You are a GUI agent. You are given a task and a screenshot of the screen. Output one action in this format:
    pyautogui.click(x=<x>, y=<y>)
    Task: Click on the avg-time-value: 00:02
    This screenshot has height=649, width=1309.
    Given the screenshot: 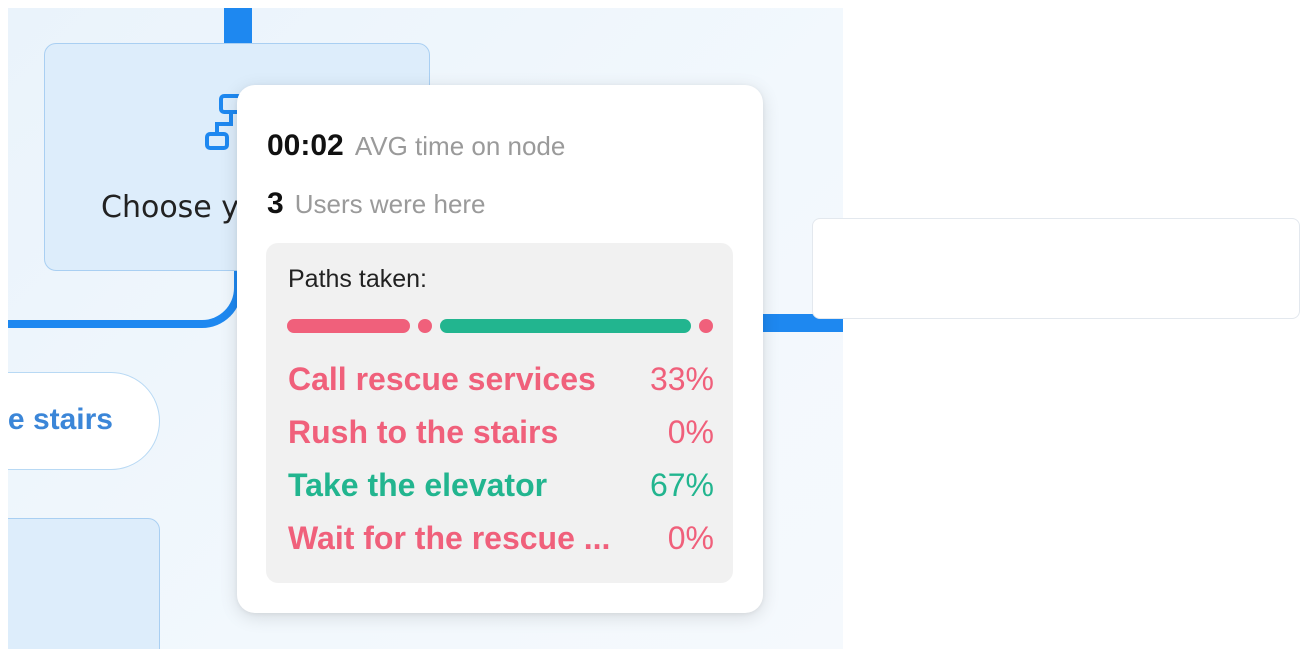 What is the action you would take?
    pyautogui.click(x=305, y=145)
    